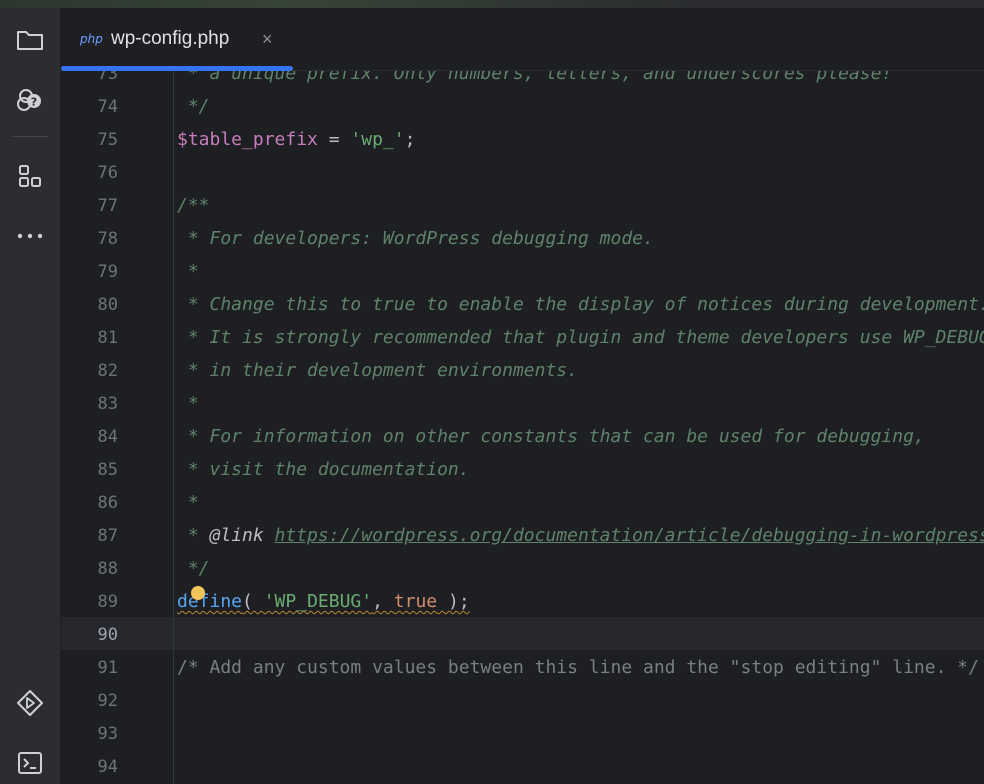 The width and height of the screenshot is (984, 784). What do you see at coordinates (30, 763) in the screenshot?
I see `terminal-icon` at bounding box center [30, 763].